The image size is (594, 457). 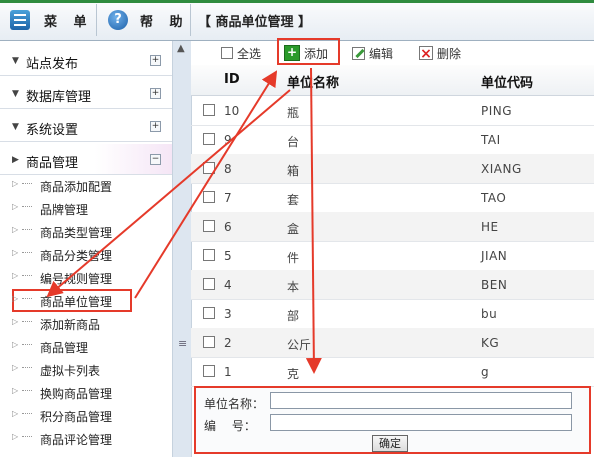 I want to click on confirm-button: 确定, so click(x=390, y=443).